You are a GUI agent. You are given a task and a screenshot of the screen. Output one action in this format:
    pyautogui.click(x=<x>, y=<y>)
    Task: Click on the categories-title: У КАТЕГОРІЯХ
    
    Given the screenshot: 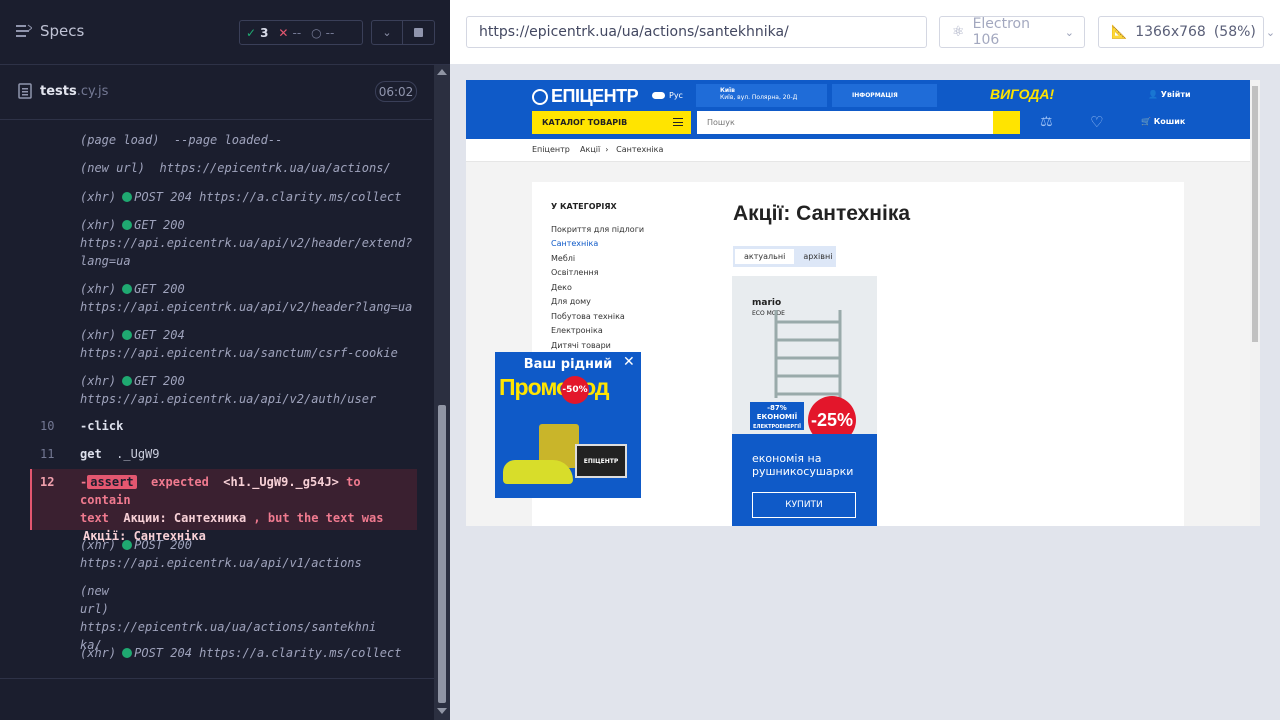 What is the action you would take?
    pyautogui.click(x=584, y=206)
    